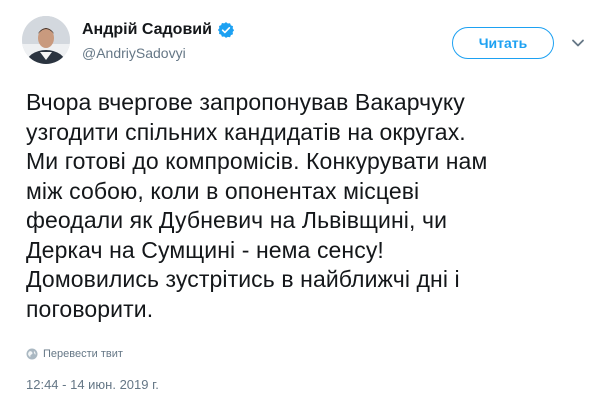 The image size is (608, 408). I want to click on author-name: Андрій Садовий, so click(147, 30).